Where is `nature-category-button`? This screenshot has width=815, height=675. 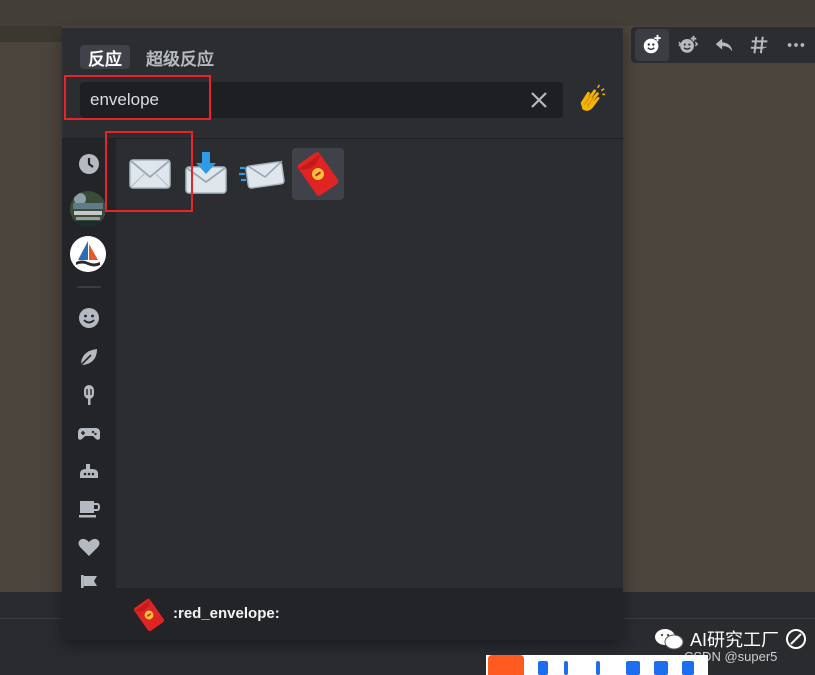 nature-category-button is located at coordinates (89, 357).